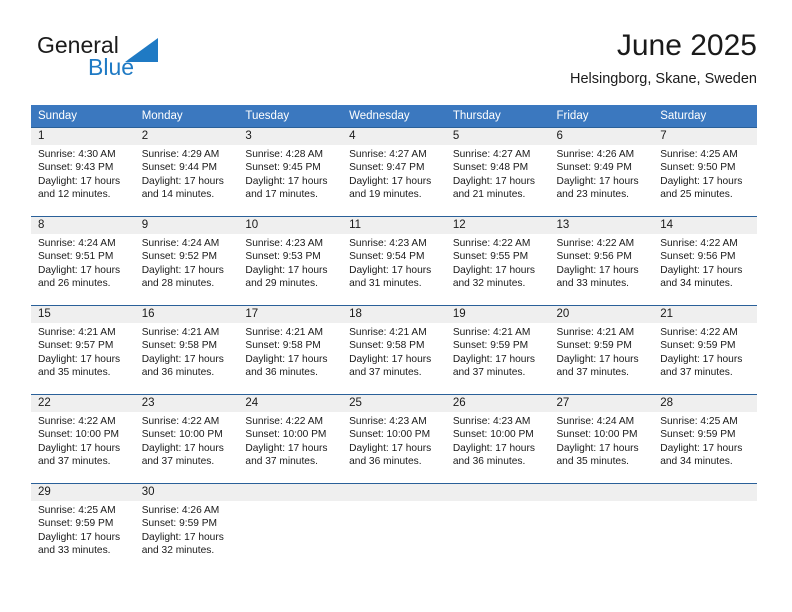  I want to click on day-number: 26, so click(497, 403).